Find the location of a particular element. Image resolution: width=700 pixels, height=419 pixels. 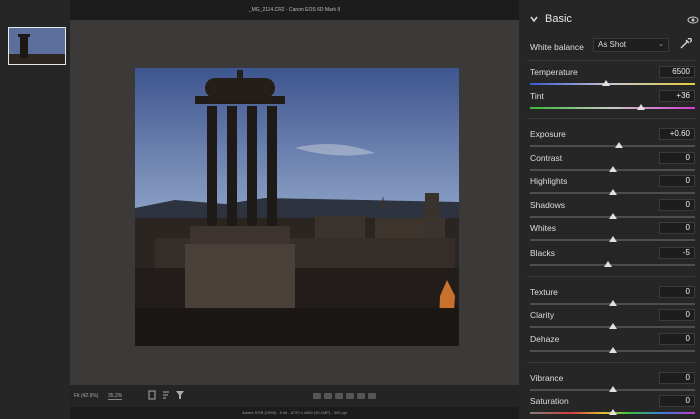

whites-value-field: 0 is located at coordinates (677, 228).